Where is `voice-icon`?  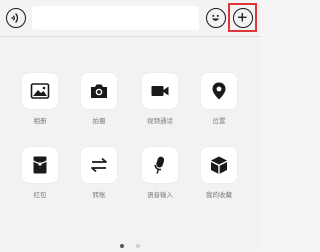
voice-icon is located at coordinates (14, 18).